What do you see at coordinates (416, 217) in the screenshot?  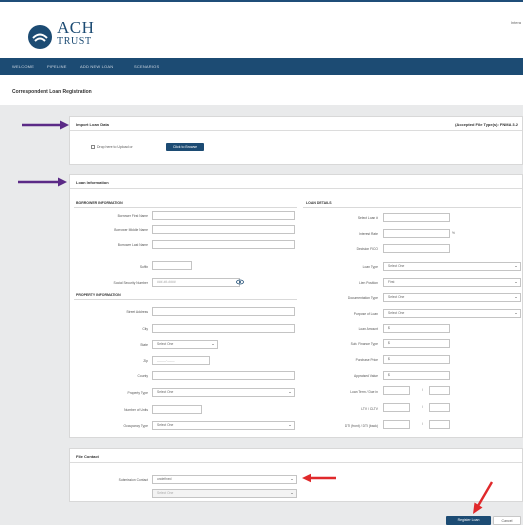 I see `select-loan-input` at bounding box center [416, 217].